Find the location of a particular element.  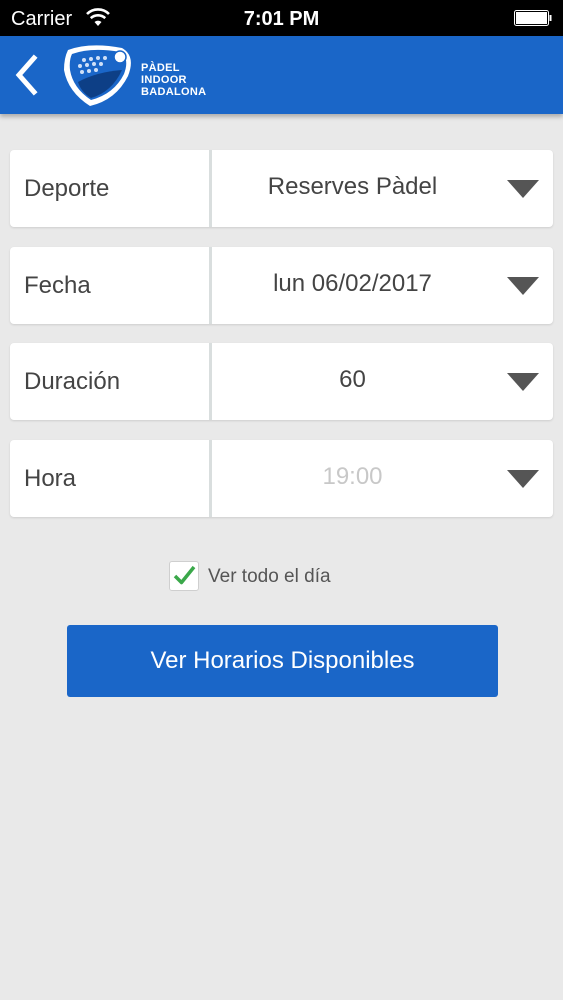

field-value: lun 06/02/2017 is located at coordinates (352, 283).